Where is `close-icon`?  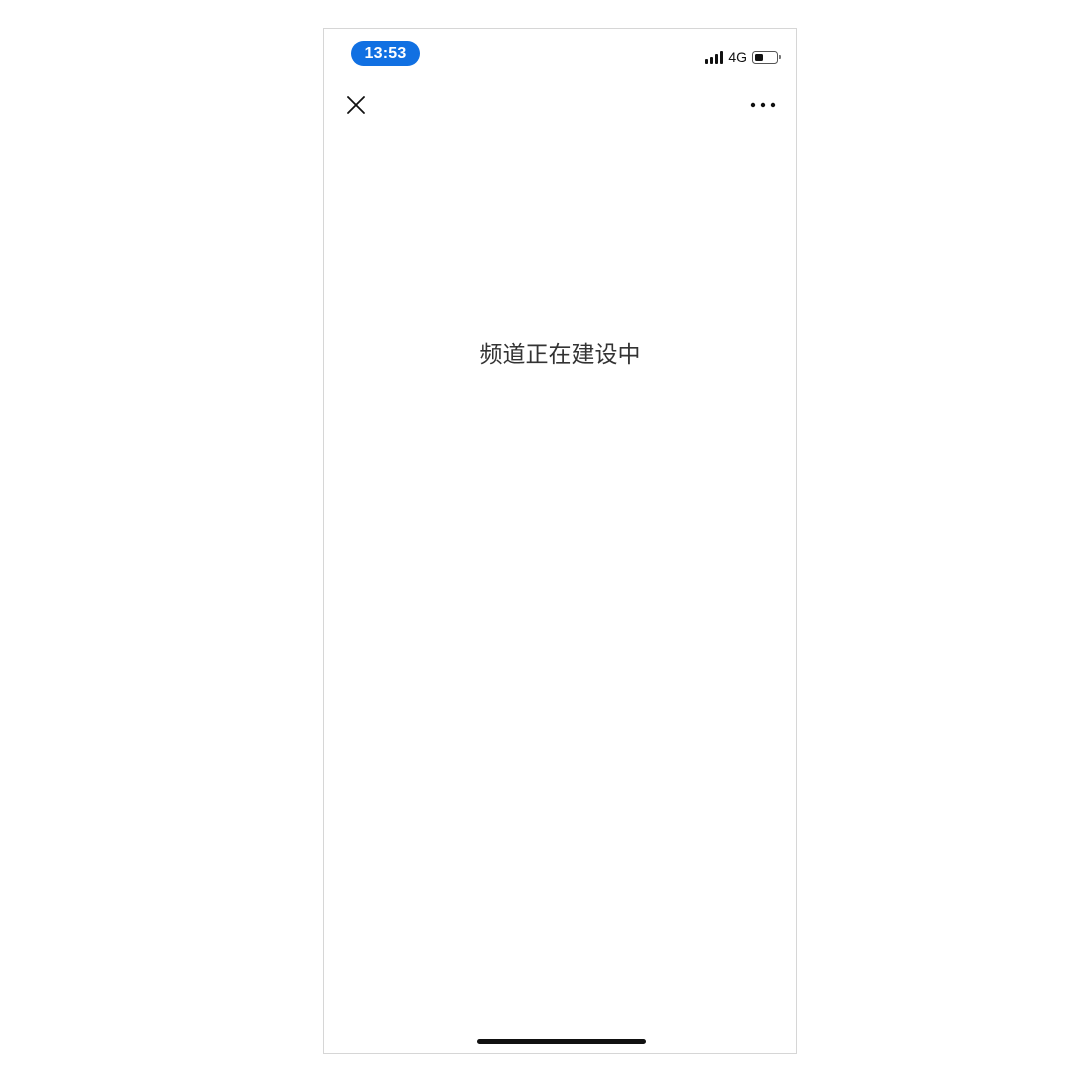 close-icon is located at coordinates (356, 105).